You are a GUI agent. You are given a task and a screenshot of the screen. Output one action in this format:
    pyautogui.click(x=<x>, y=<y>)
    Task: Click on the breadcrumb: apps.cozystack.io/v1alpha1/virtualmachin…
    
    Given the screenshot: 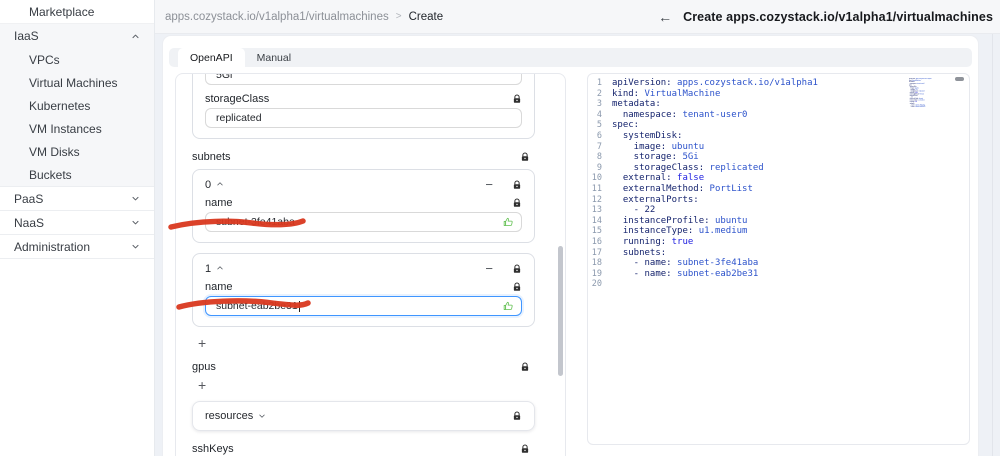 What is the action you would take?
    pyautogui.click(x=299, y=17)
    